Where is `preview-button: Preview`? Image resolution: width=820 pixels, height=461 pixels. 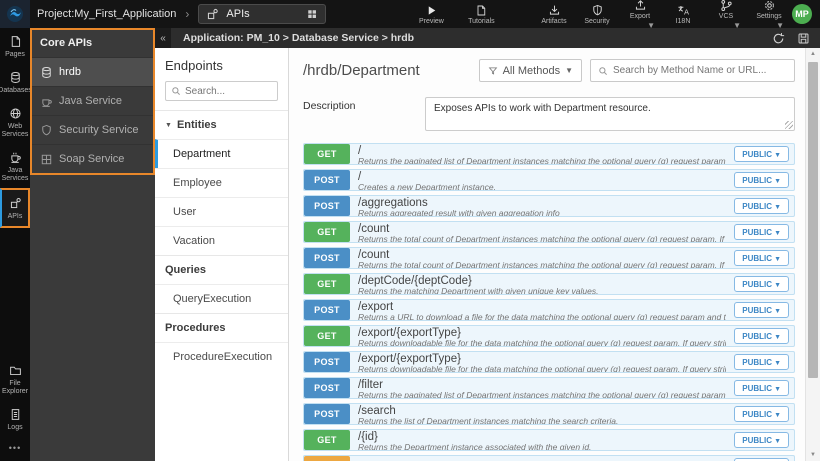 preview-button: Preview is located at coordinates (431, 14).